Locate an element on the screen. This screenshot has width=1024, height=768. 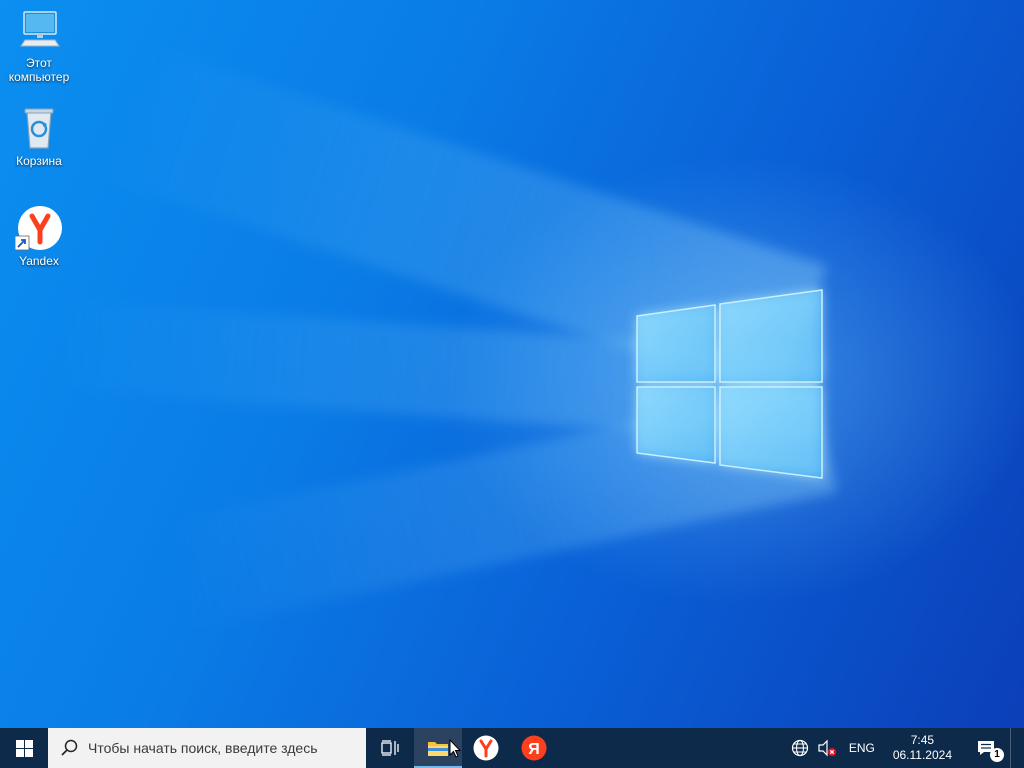
show-desktop-button is located at coordinates (1017, 748).